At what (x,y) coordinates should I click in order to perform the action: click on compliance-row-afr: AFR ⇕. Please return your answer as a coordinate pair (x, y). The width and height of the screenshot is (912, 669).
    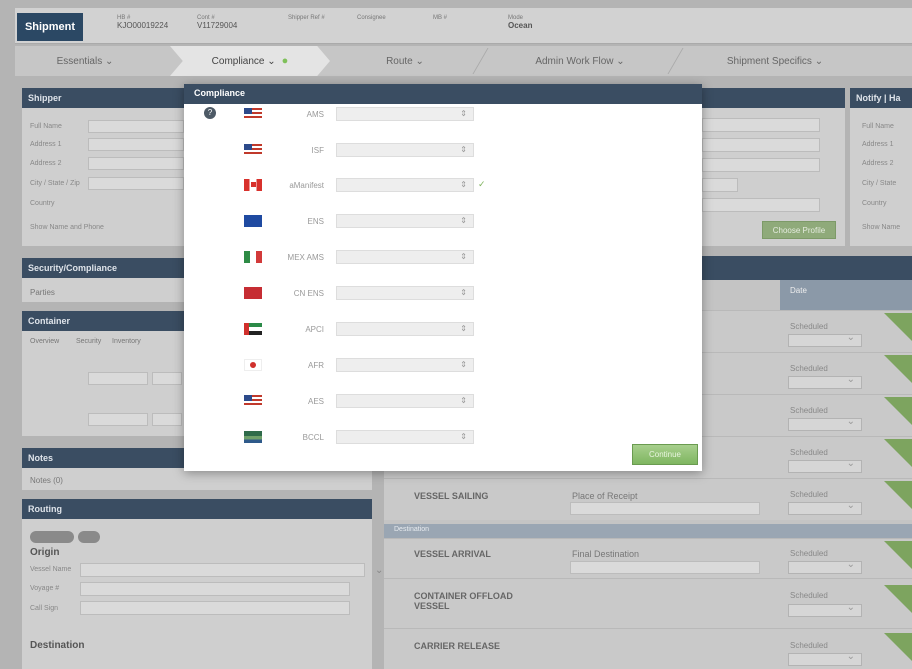
    Looking at the image, I should click on (443, 365).